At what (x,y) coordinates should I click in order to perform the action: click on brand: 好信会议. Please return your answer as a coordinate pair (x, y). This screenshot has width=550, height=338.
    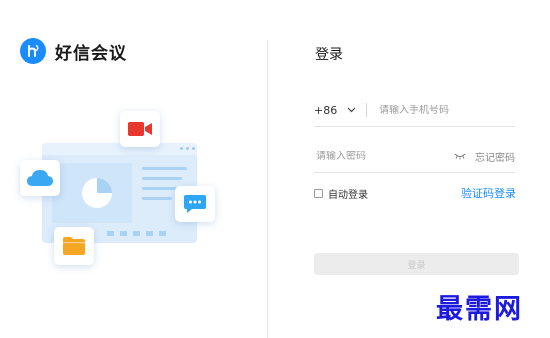
    Looking at the image, I should click on (73, 51).